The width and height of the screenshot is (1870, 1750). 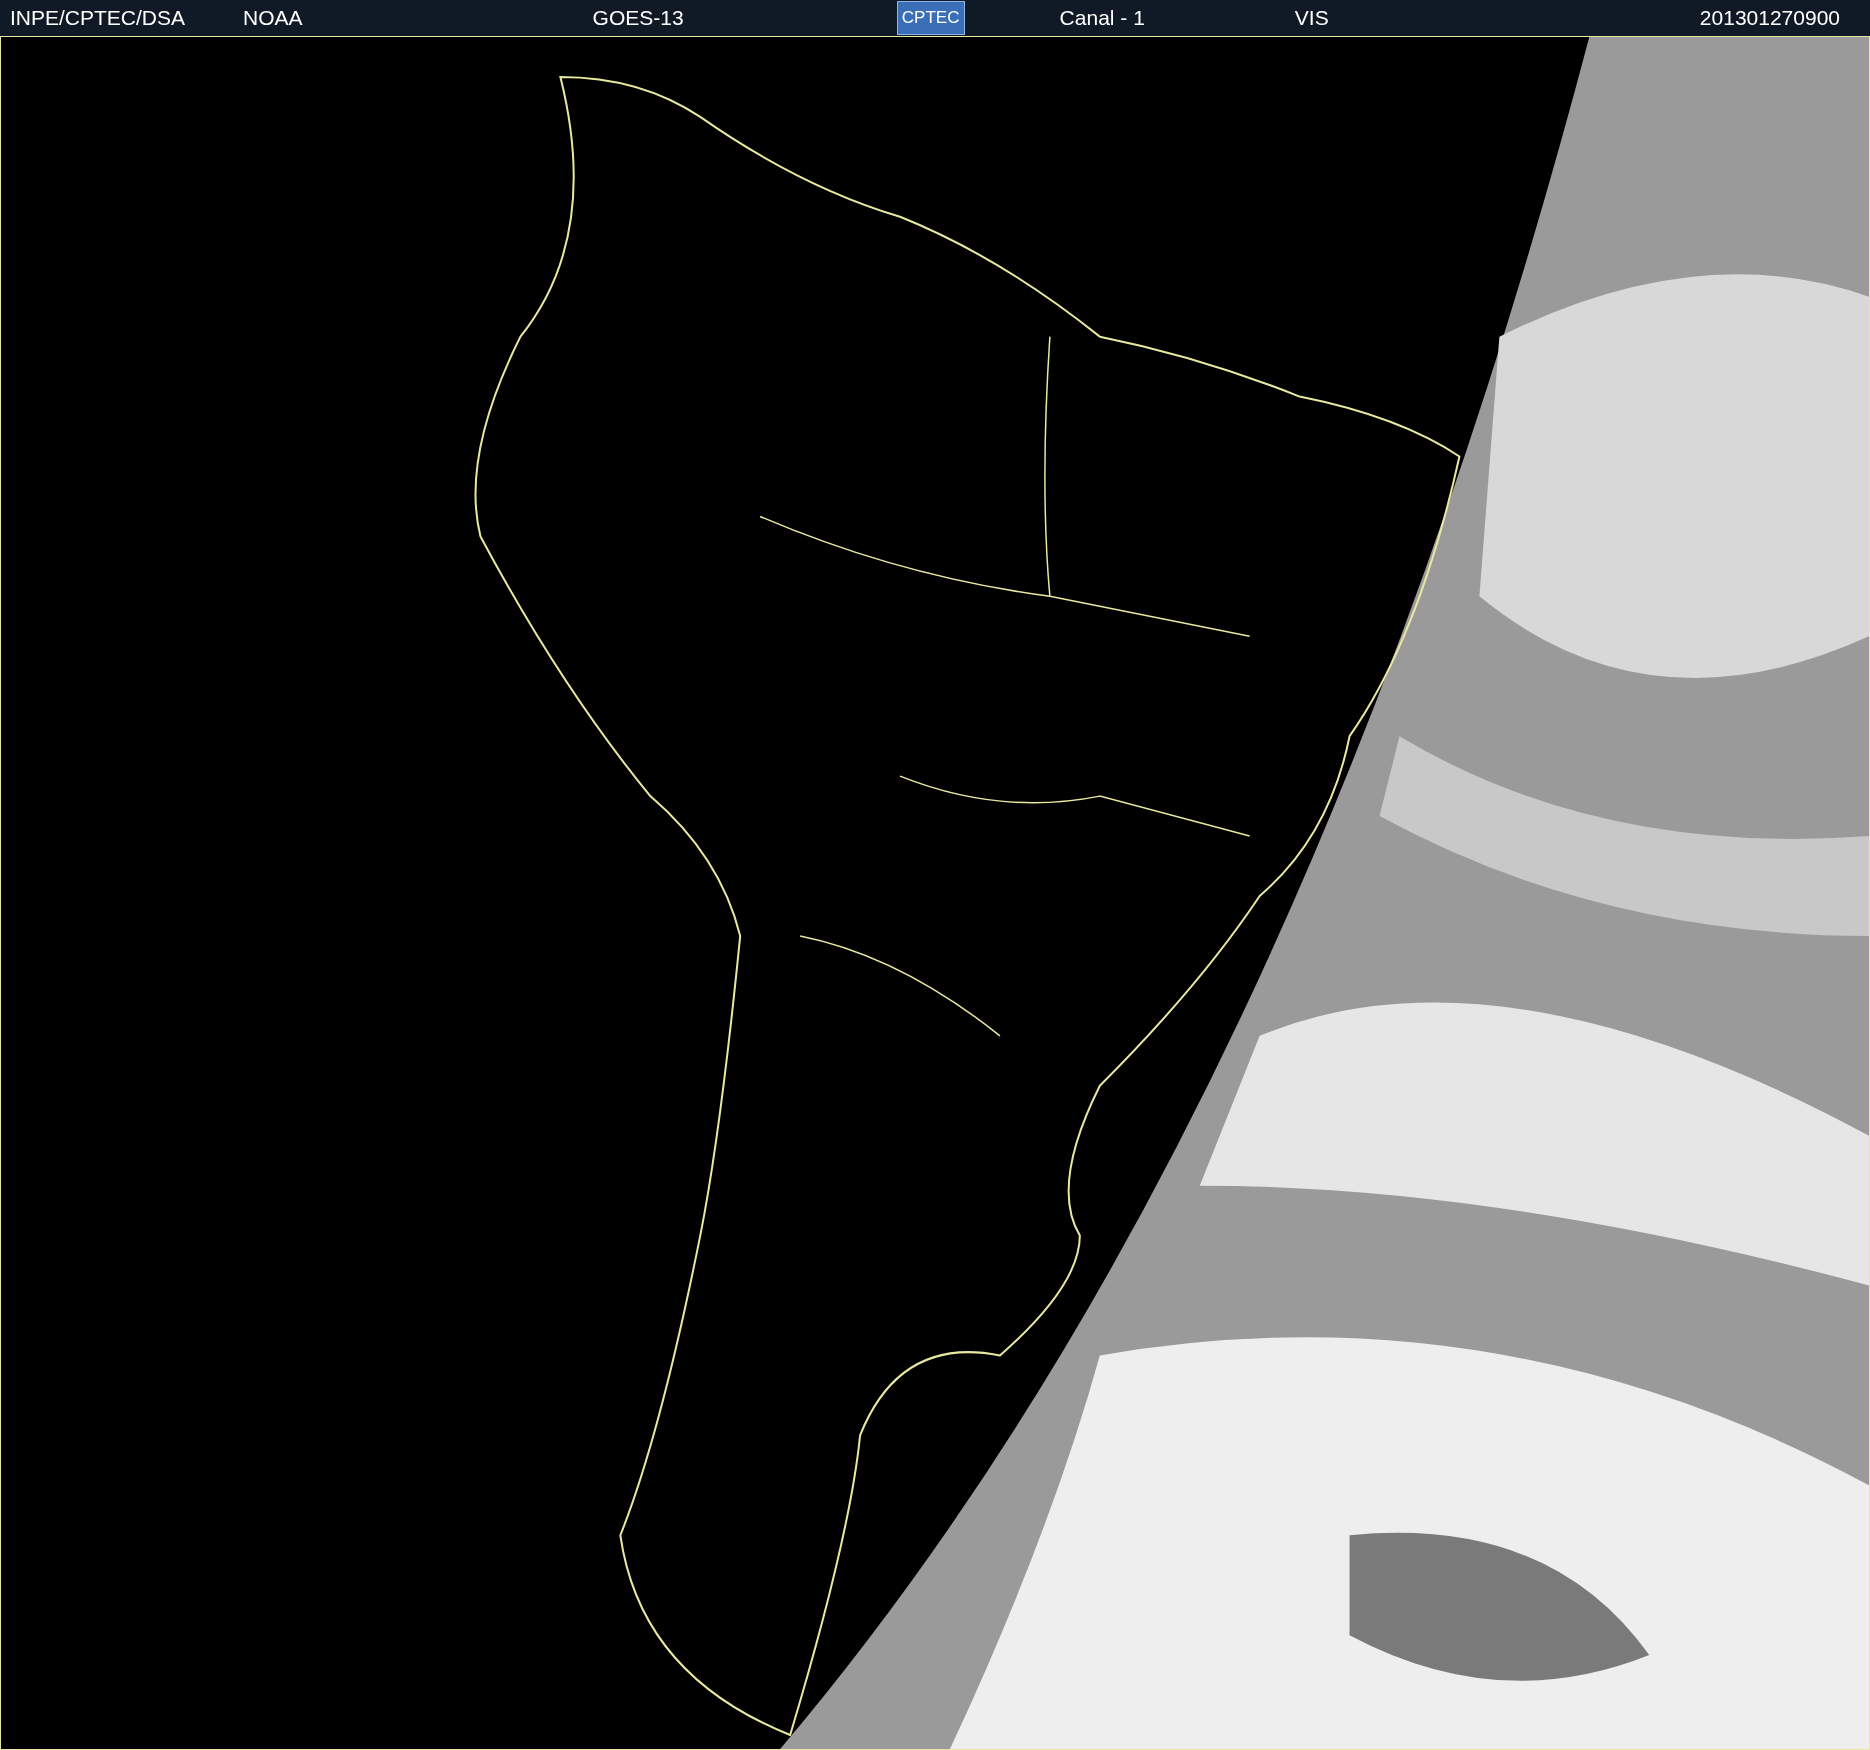 I want to click on satellite-label: GOES-13, so click(x=638, y=18).